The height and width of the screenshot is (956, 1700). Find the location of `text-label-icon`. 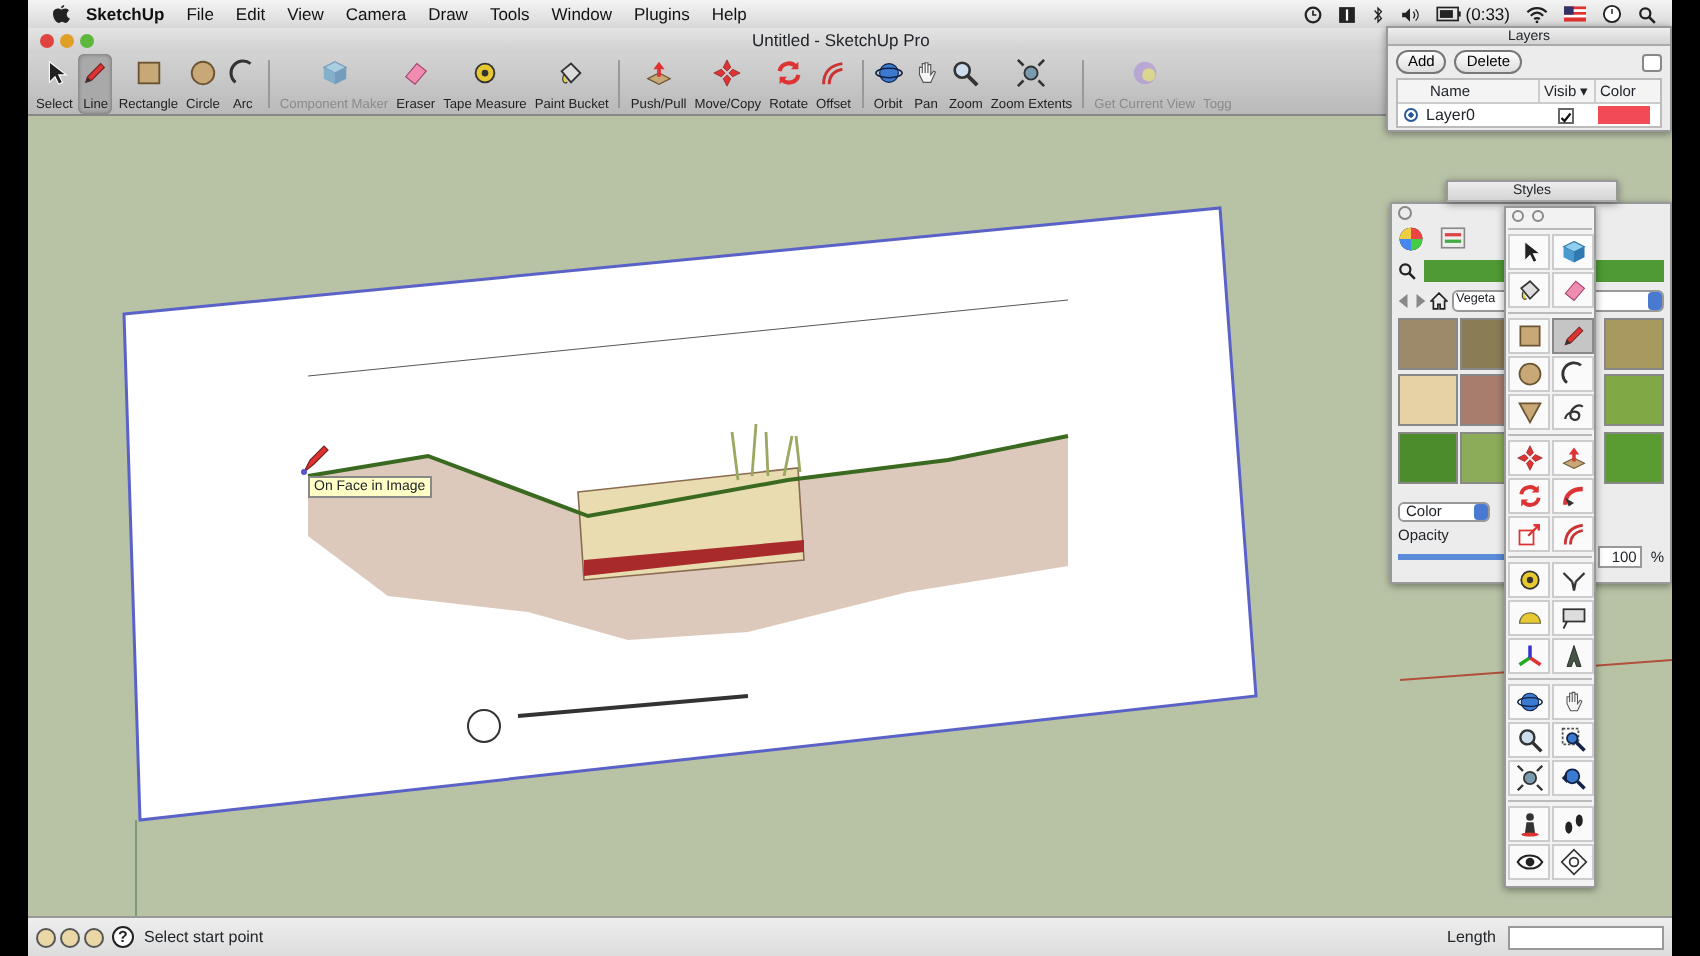

text-label-icon is located at coordinates (1573, 618).